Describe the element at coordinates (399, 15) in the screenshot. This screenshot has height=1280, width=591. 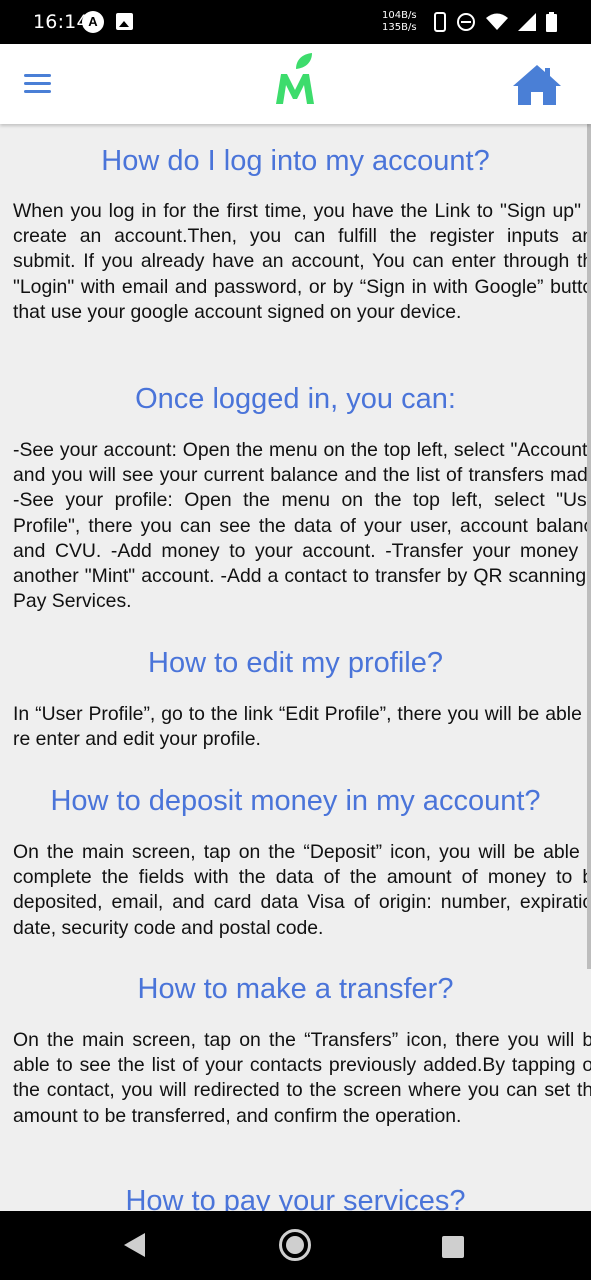
I see `speed-up: 104B/s` at that location.